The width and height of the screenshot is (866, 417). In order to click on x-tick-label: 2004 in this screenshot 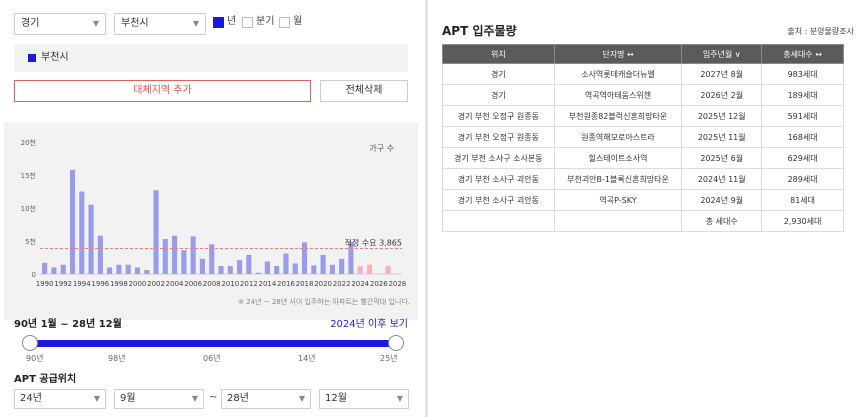, I will do `click(175, 284)`.